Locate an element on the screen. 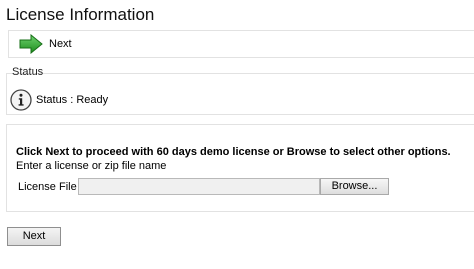 This screenshot has width=474, height=269. page-title: License Information is located at coordinates (80, 14).